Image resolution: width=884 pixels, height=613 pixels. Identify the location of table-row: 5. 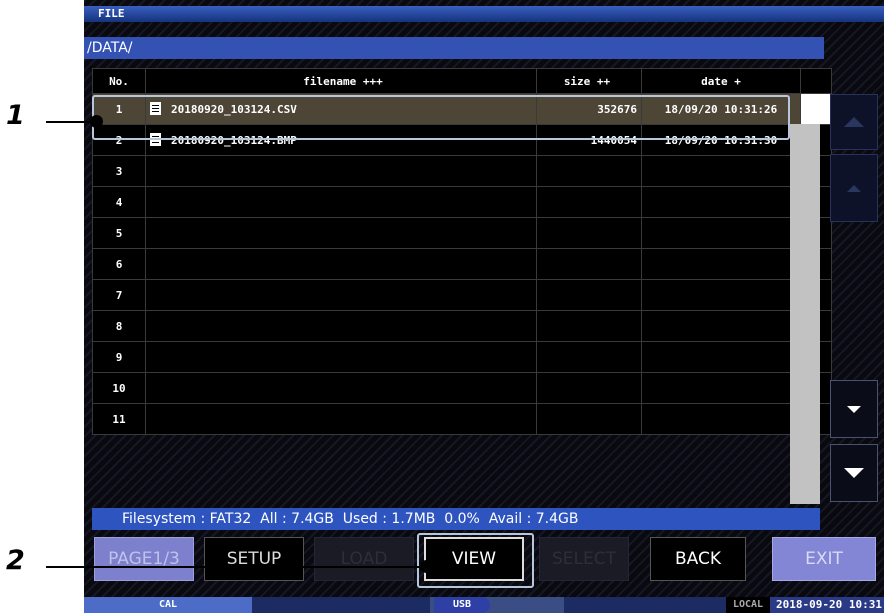
(462, 233).